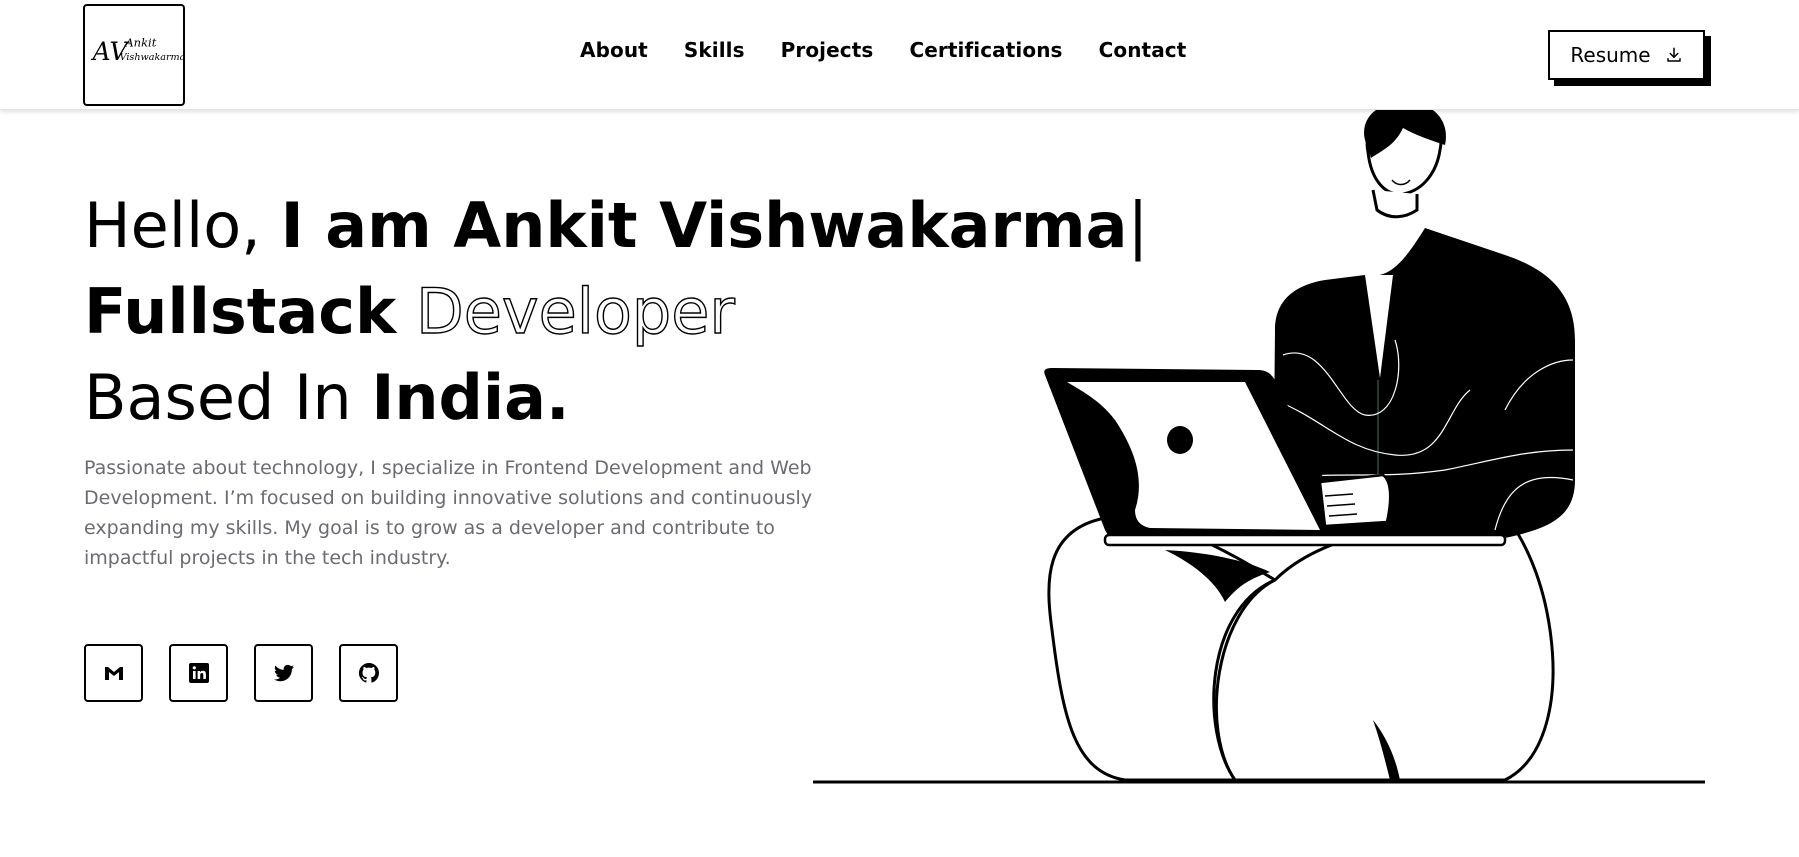 The height and width of the screenshot is (857, 1799). I want to click on logo-last-name: Vishwakarma, so click(151, 57).